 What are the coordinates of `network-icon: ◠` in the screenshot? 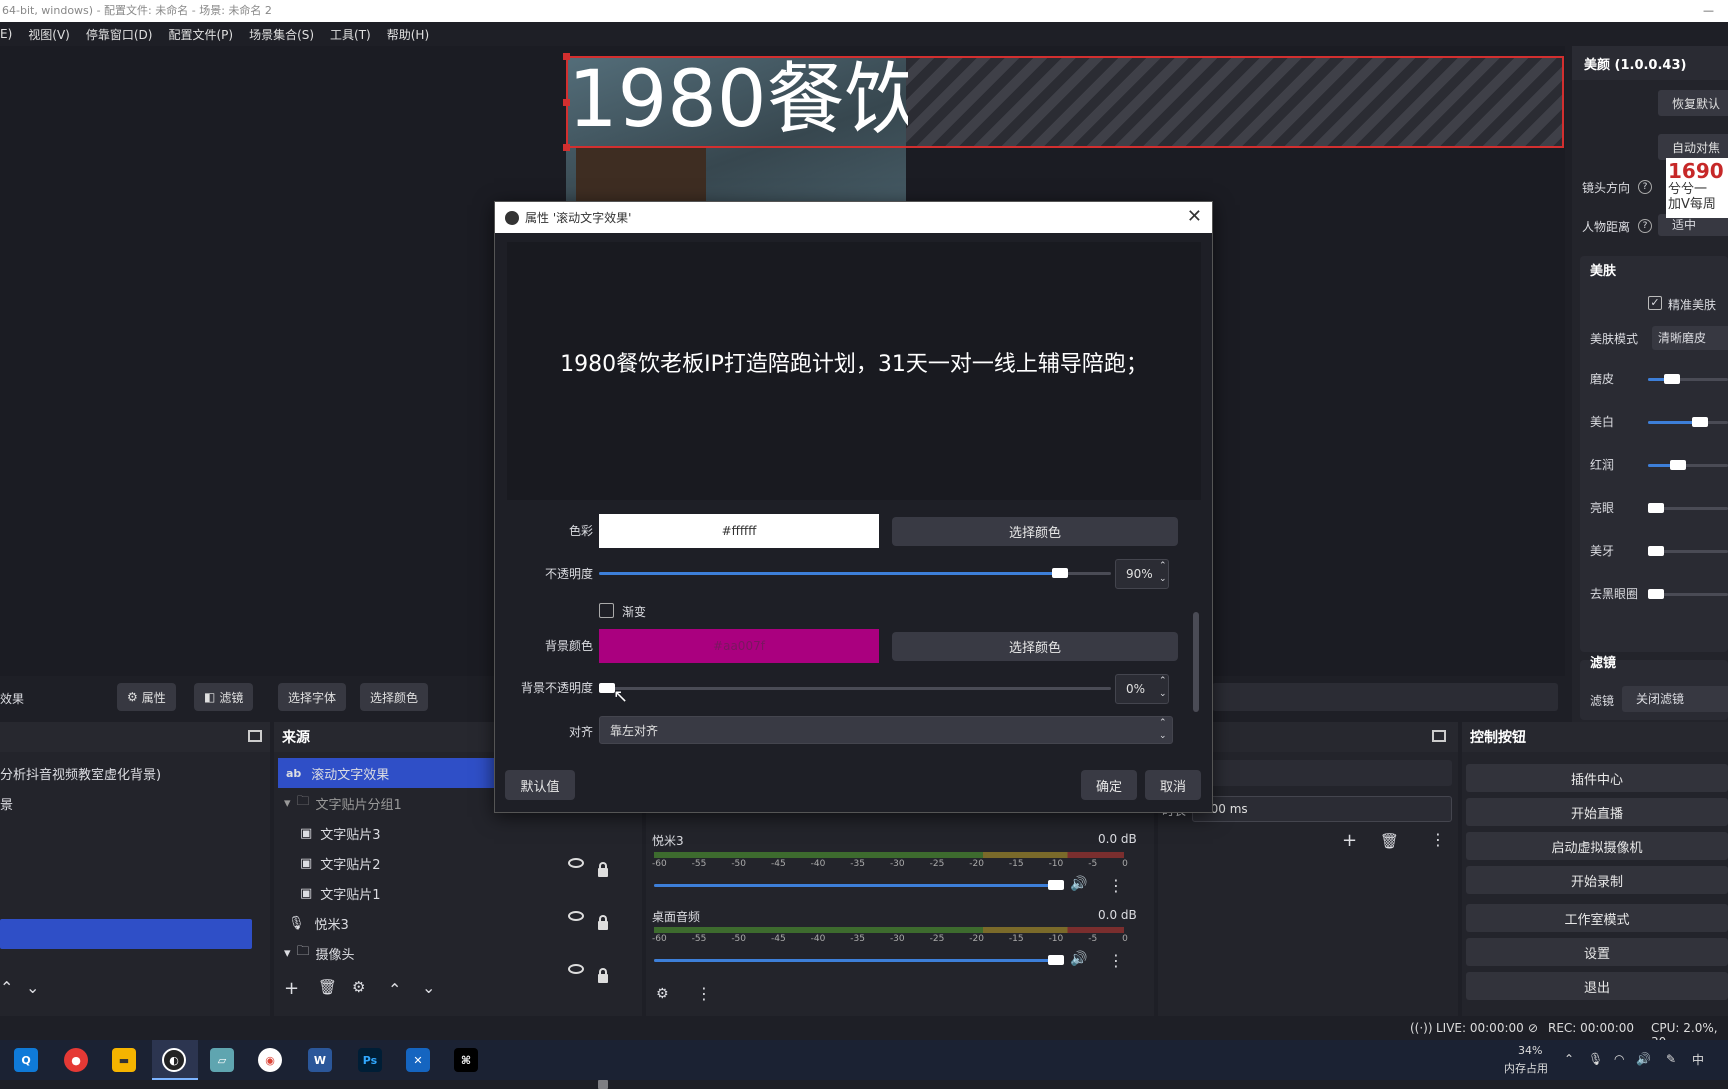 It's located at (1619, 1059).